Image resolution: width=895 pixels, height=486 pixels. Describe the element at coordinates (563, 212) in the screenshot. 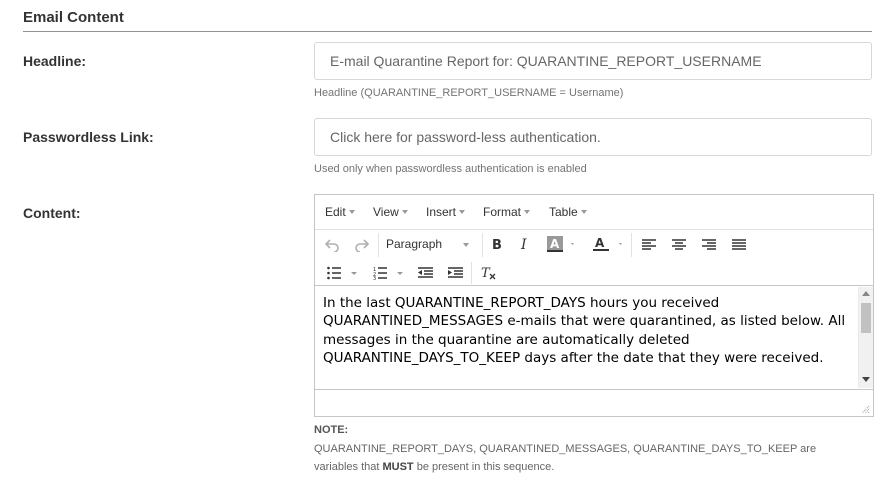

I see `menu-table-label: Table` at that location.